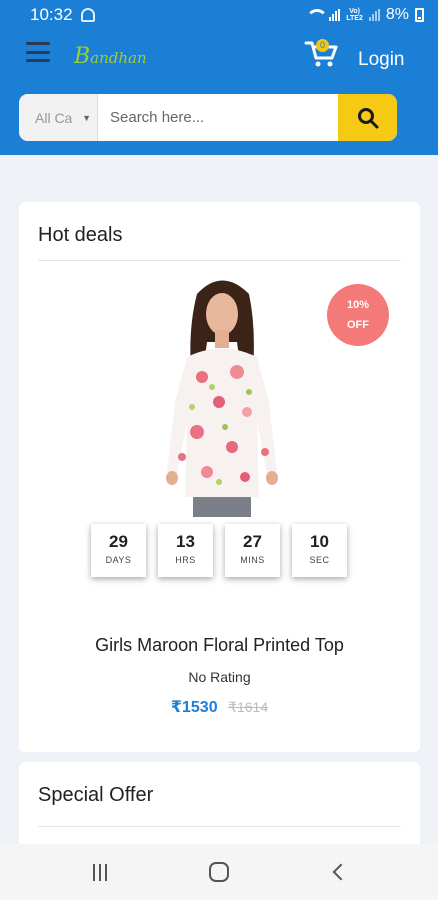 The height and width of the screenshot is (900, 438). Describe the element at coordinates (219, 645) in the screenshot. I see `product-name: Girls Maroon Floral Printed Top` at that location.